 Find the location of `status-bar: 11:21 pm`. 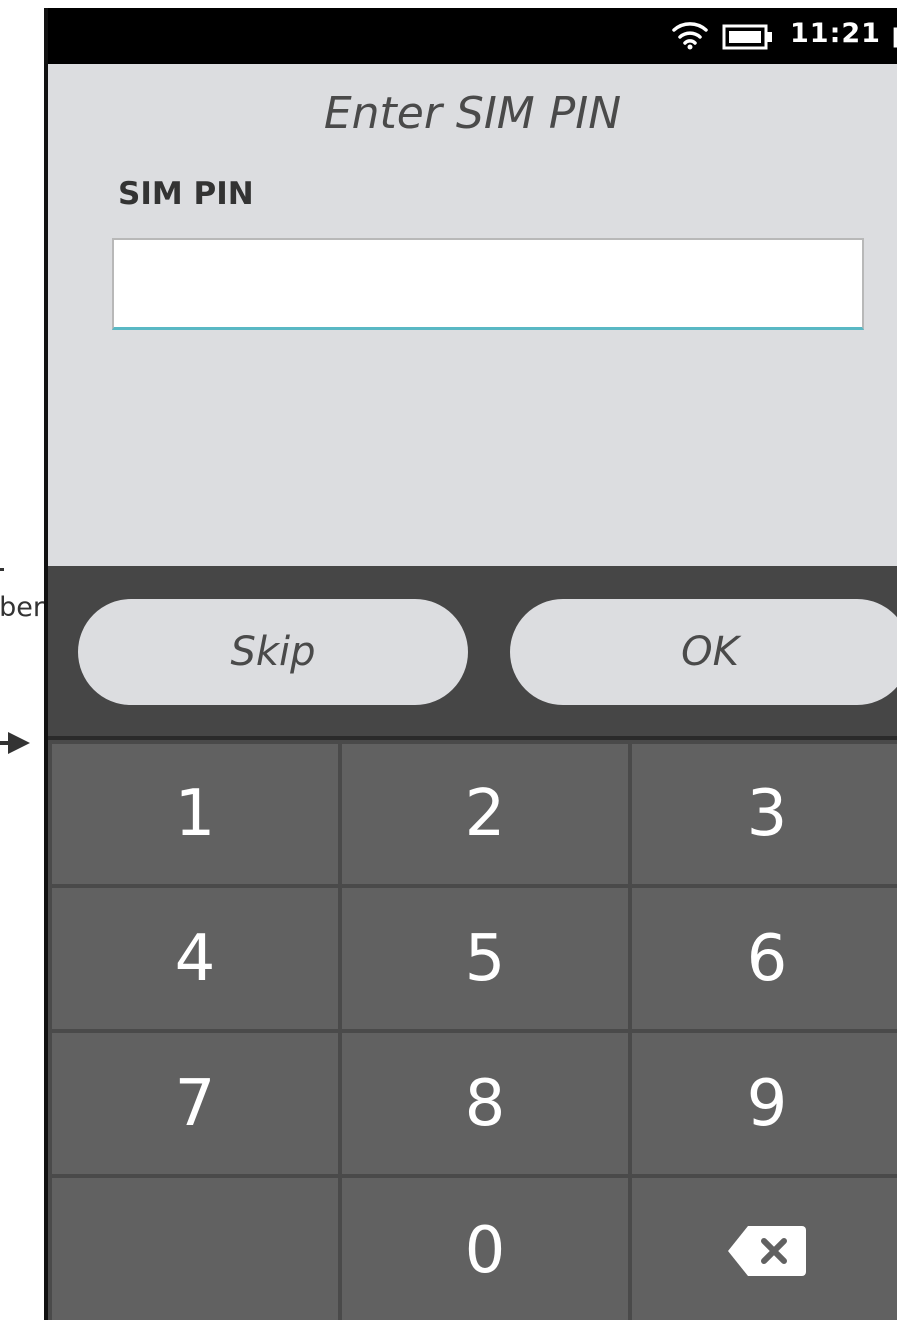

status-bar: 11:21 pm is located at coordinates (472, 36).